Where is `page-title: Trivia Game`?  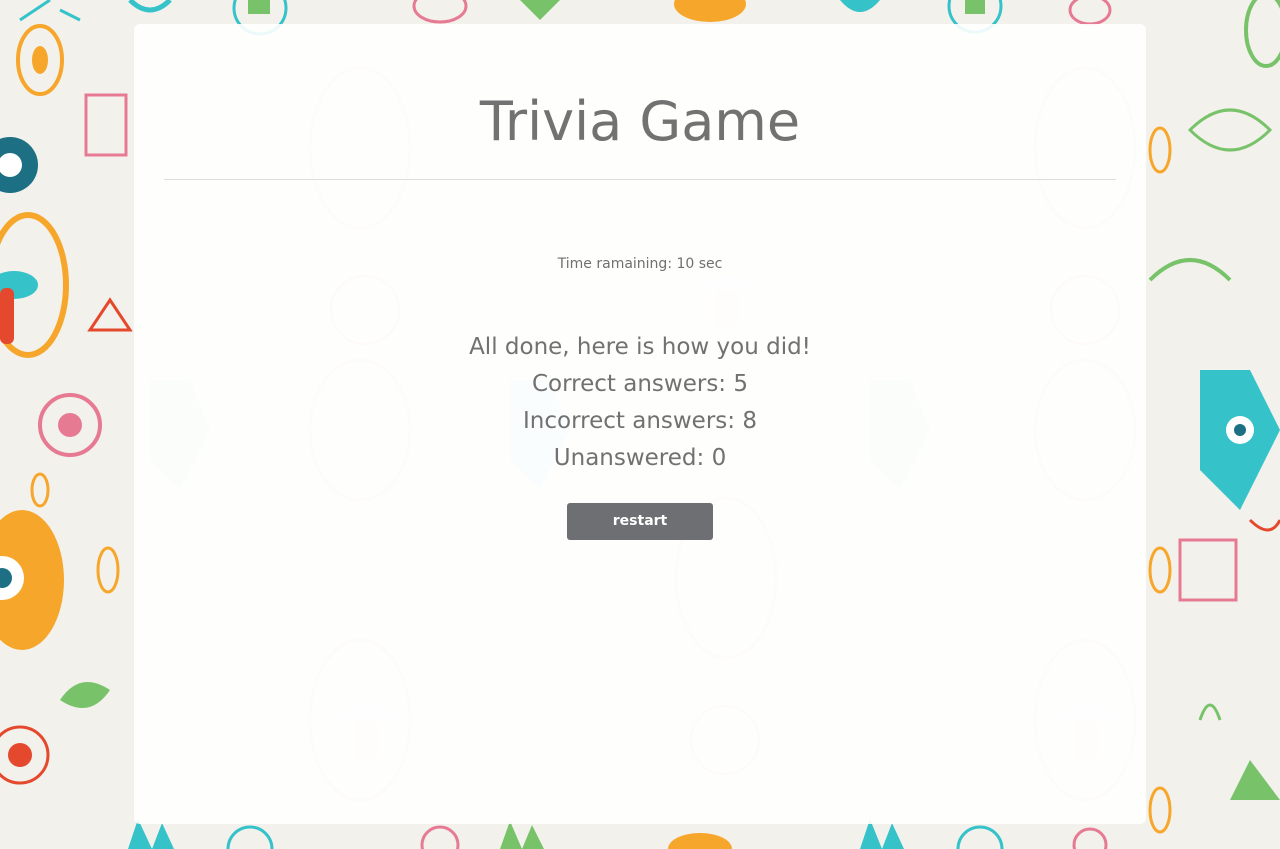 page-title: Trivia Game is located at coordinates (640, 121).